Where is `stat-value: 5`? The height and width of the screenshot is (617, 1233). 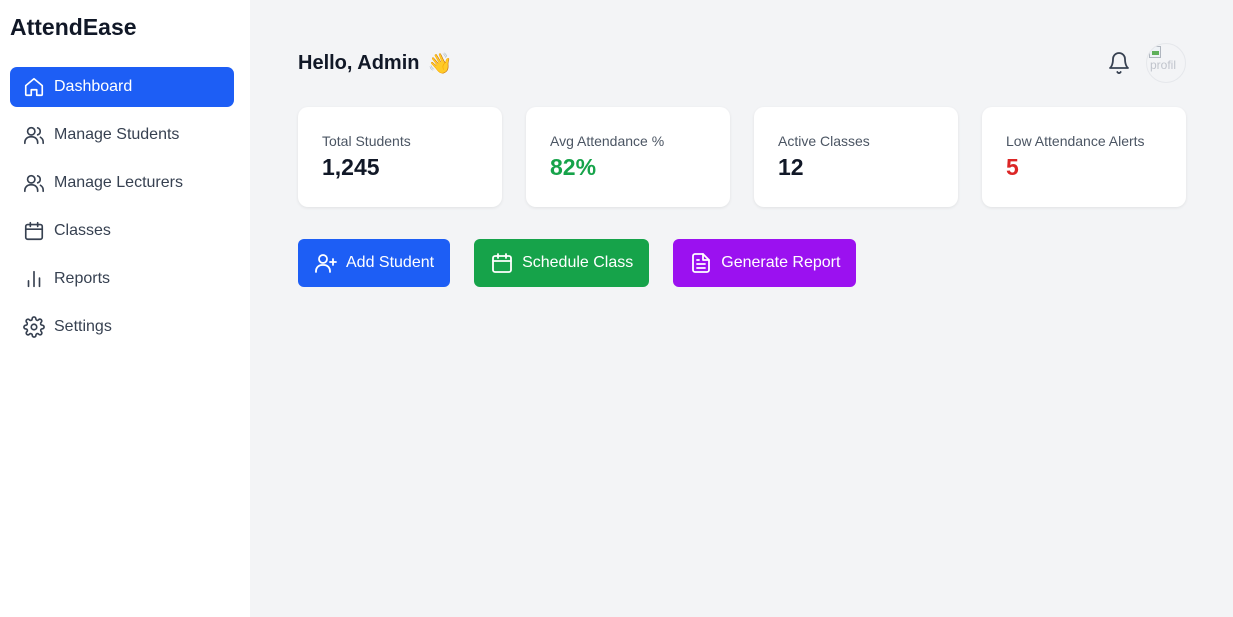
stat-value: 5 is located at coordinates (1012, 167).